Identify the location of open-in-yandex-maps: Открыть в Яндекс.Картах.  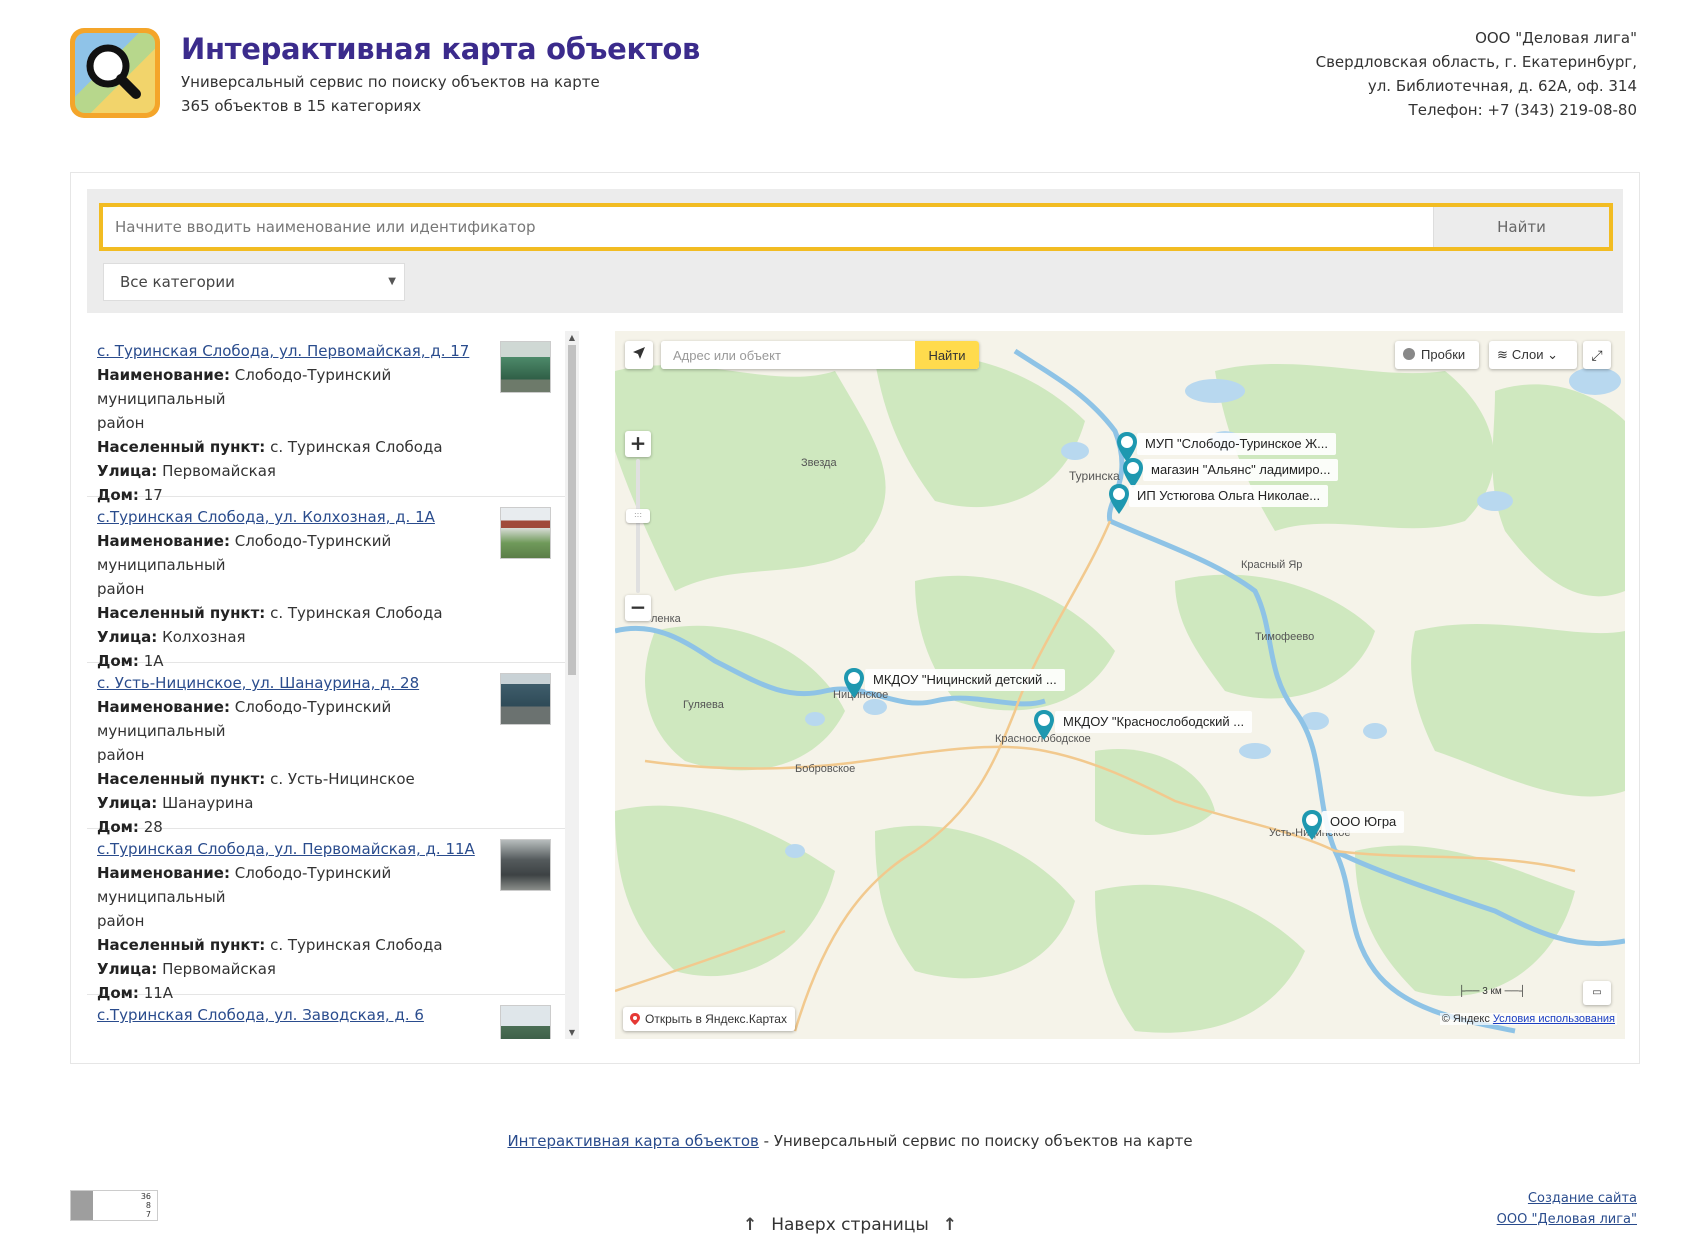
(709, 1019).